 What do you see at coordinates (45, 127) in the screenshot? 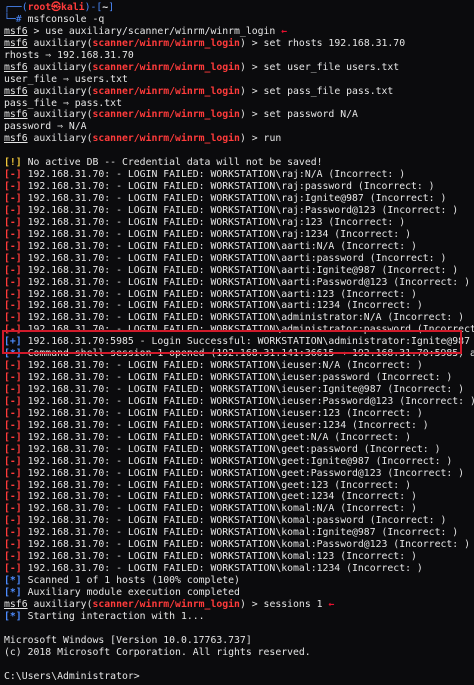
I see `output-line: password ⇒ N/A` at bounding box center [45, 127].